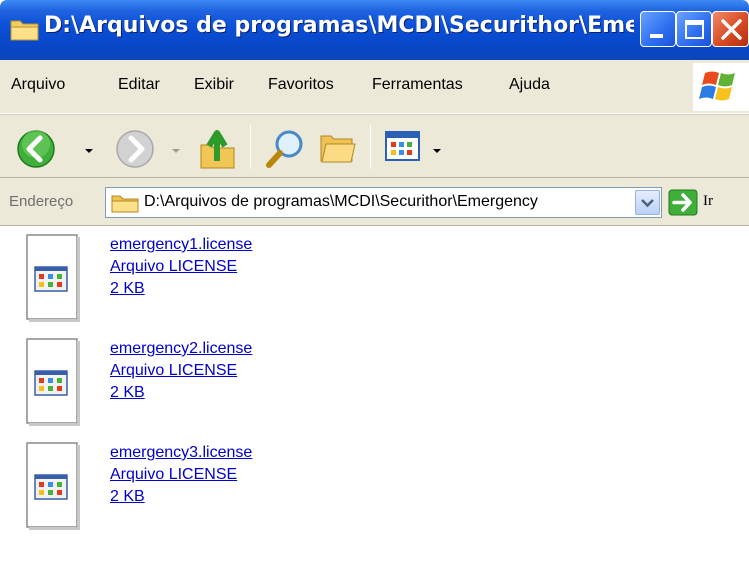 The image size is (749, 583). I want to click on menu-exibir: Exibir, so click(214, 85).